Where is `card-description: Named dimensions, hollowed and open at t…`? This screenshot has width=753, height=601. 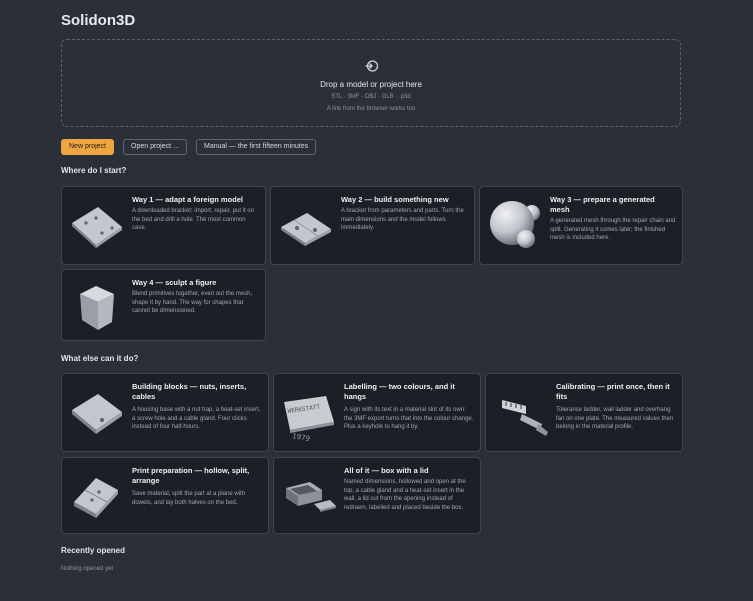
card-description: Named dimensions, hollowed and open at t… is located at coordinates (405, 495).